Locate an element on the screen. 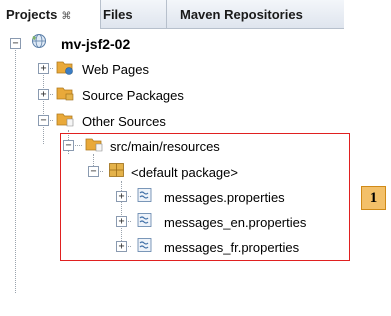 The image size is (391, 316). tab-projects-label: Projects is located at coordinates (32, 14).